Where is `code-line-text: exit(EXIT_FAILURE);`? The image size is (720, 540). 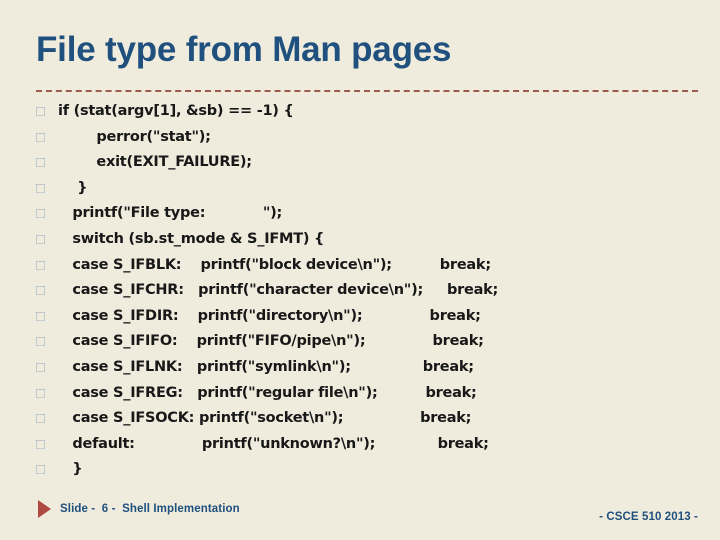 code-line-text: exit(EXIT_FAILURE); is located at coordinates (155, 162).